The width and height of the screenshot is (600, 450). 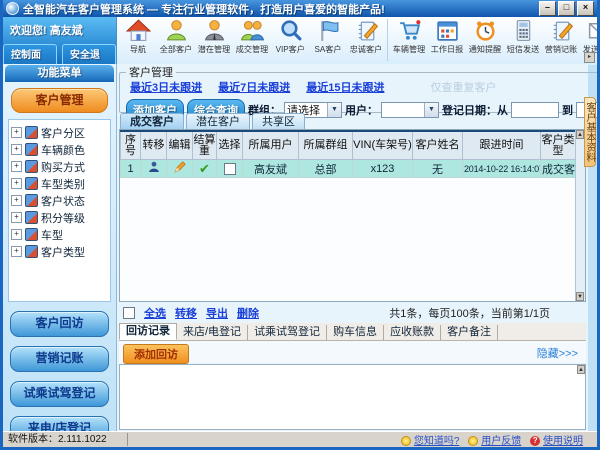 I want to click on row-checkbox, so click(x=229, y=168).